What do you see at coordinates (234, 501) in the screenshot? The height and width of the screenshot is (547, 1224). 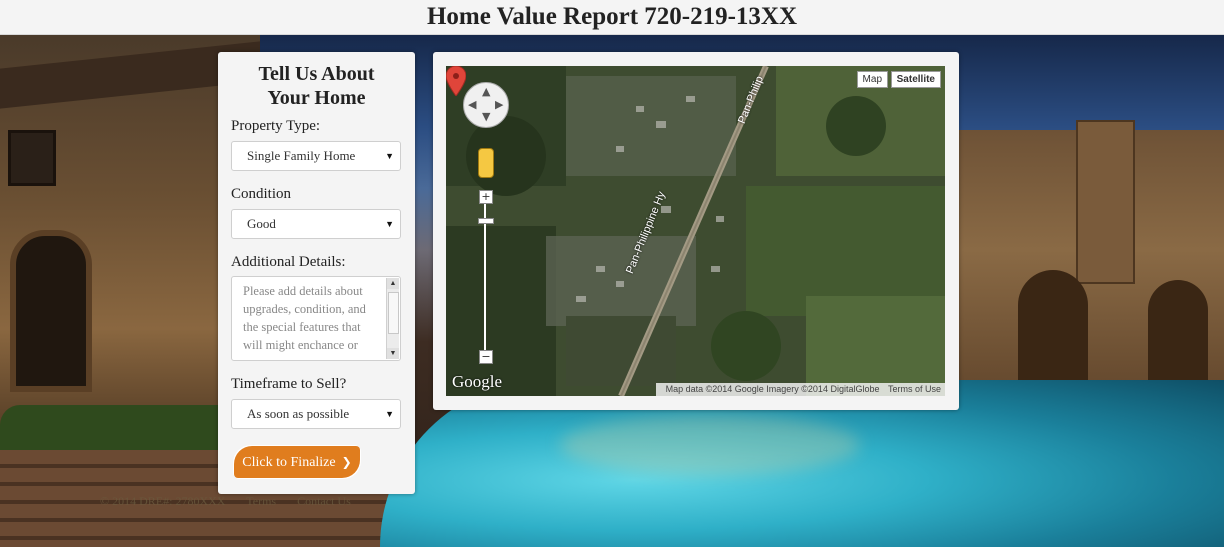 I see `footer: © 2014 DRE#: 2780XXX Terms Contact Us` at bounding box center [234, 501].